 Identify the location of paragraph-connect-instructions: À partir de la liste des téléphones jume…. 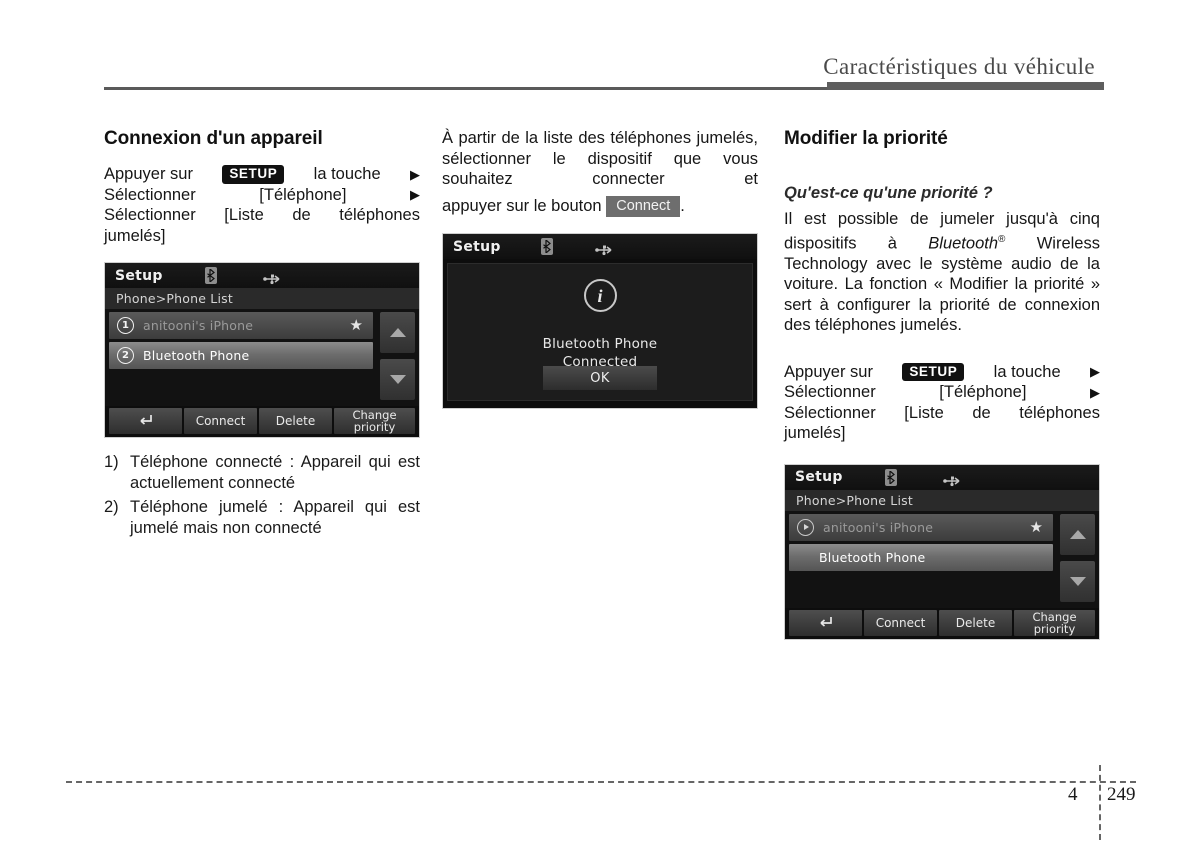
(600, 158).